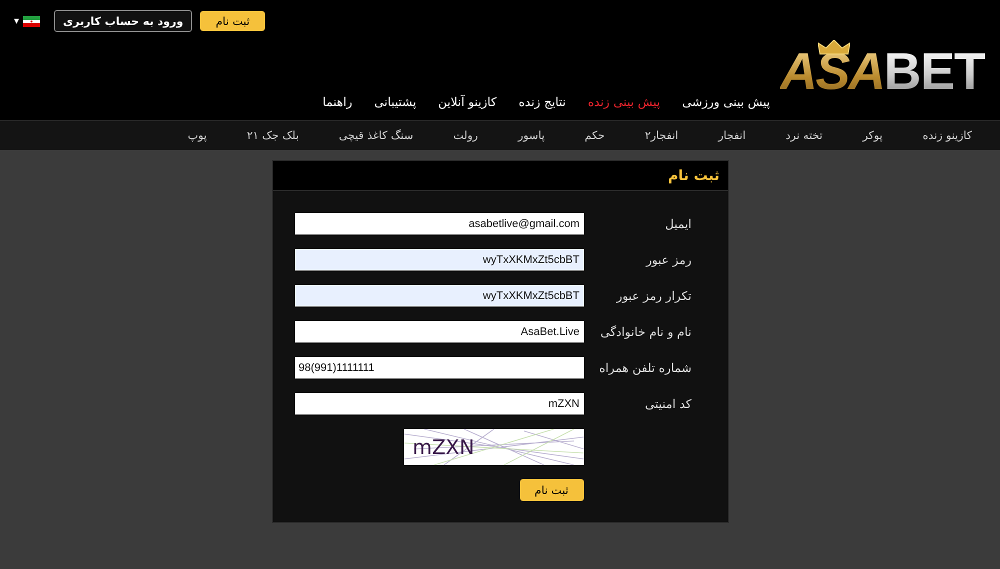  What do you see at coordinates (678, 224) in the screenshot?
I see `field-label: ایمیل` at bounding box center [678, 224].